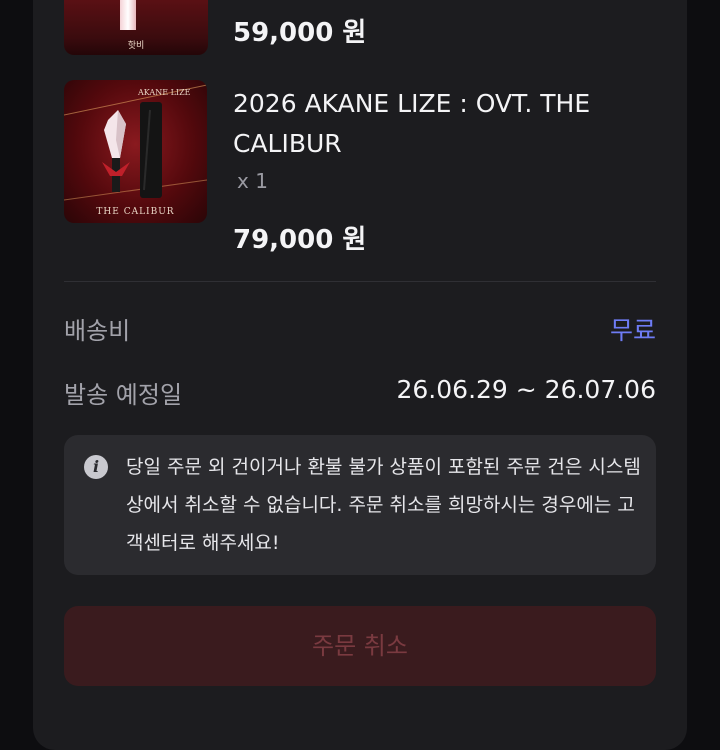  Describe the element at coordinates (632, 330) in the screenshot. I see `shipping-fee-value: 무료` at that location.